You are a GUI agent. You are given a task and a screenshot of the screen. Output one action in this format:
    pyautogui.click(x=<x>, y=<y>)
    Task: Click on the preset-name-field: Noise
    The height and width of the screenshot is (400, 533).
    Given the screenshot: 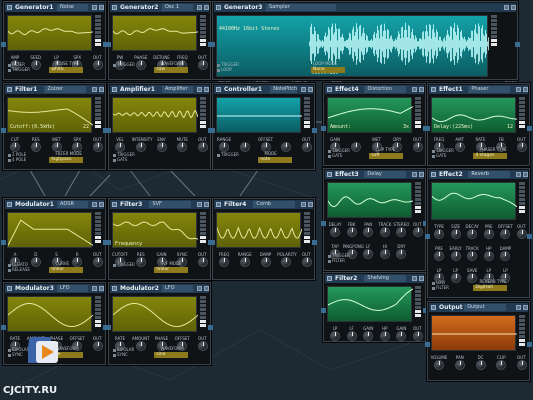 What is the action you would take?
    pyautogui.click(x=72, y=7)
    